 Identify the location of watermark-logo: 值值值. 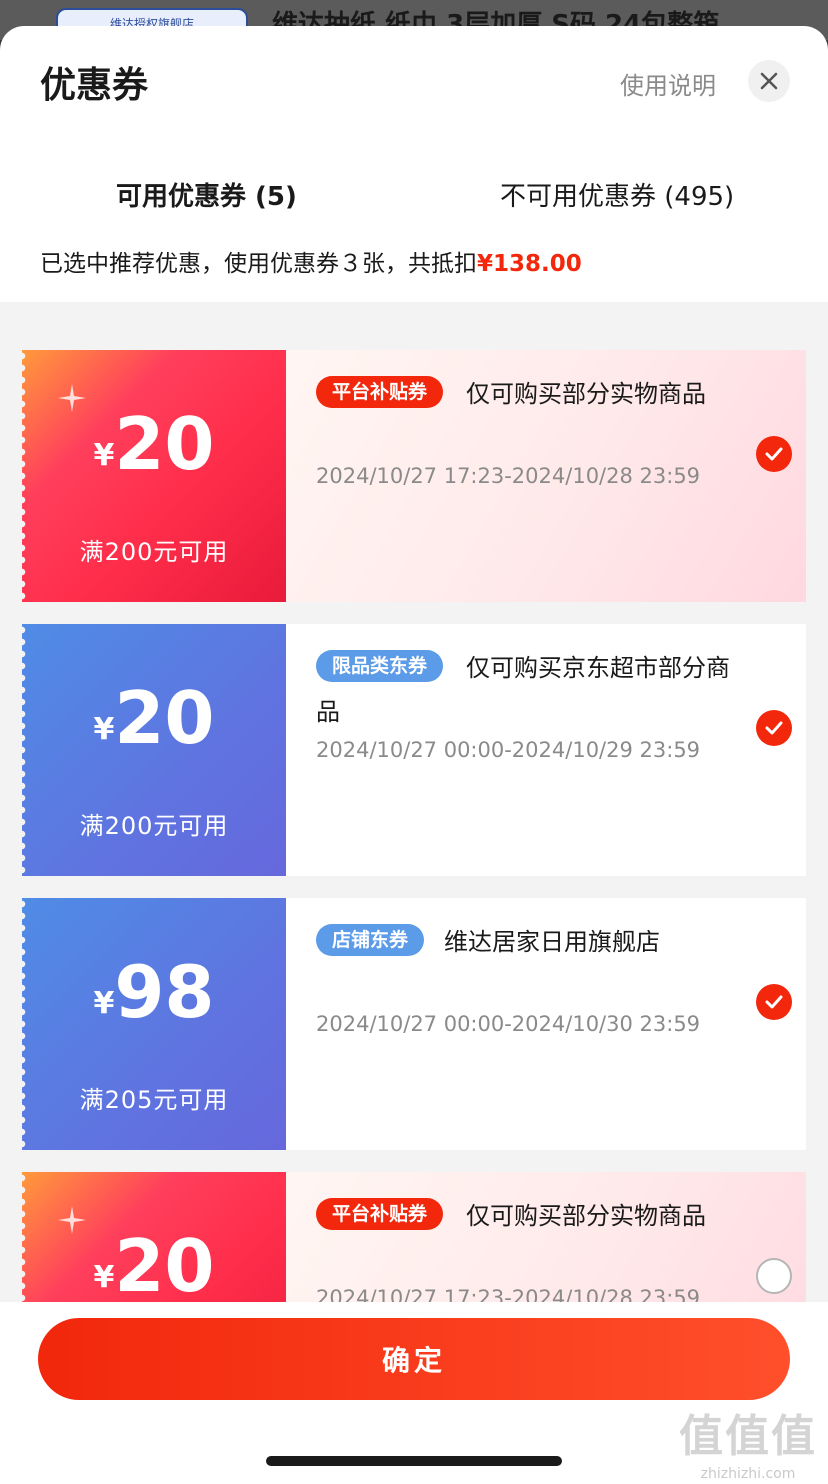
(748, 1436).